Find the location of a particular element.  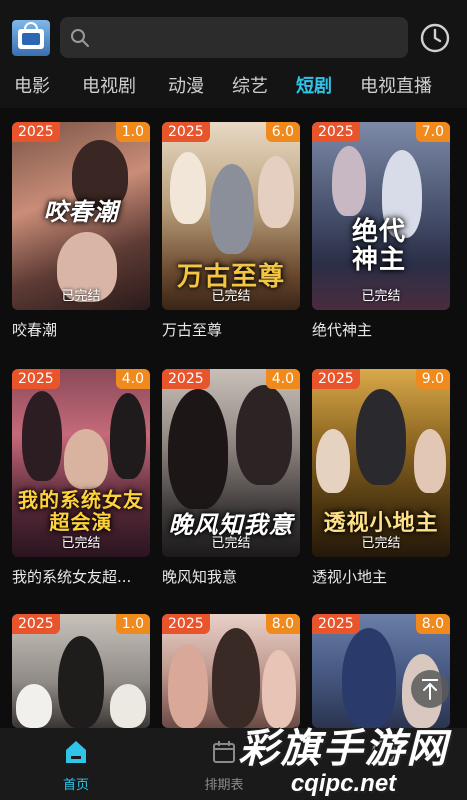

poster-image: 我的系统女友超会演 2025 4.0 已完结 is located at coordinates (81, 463).